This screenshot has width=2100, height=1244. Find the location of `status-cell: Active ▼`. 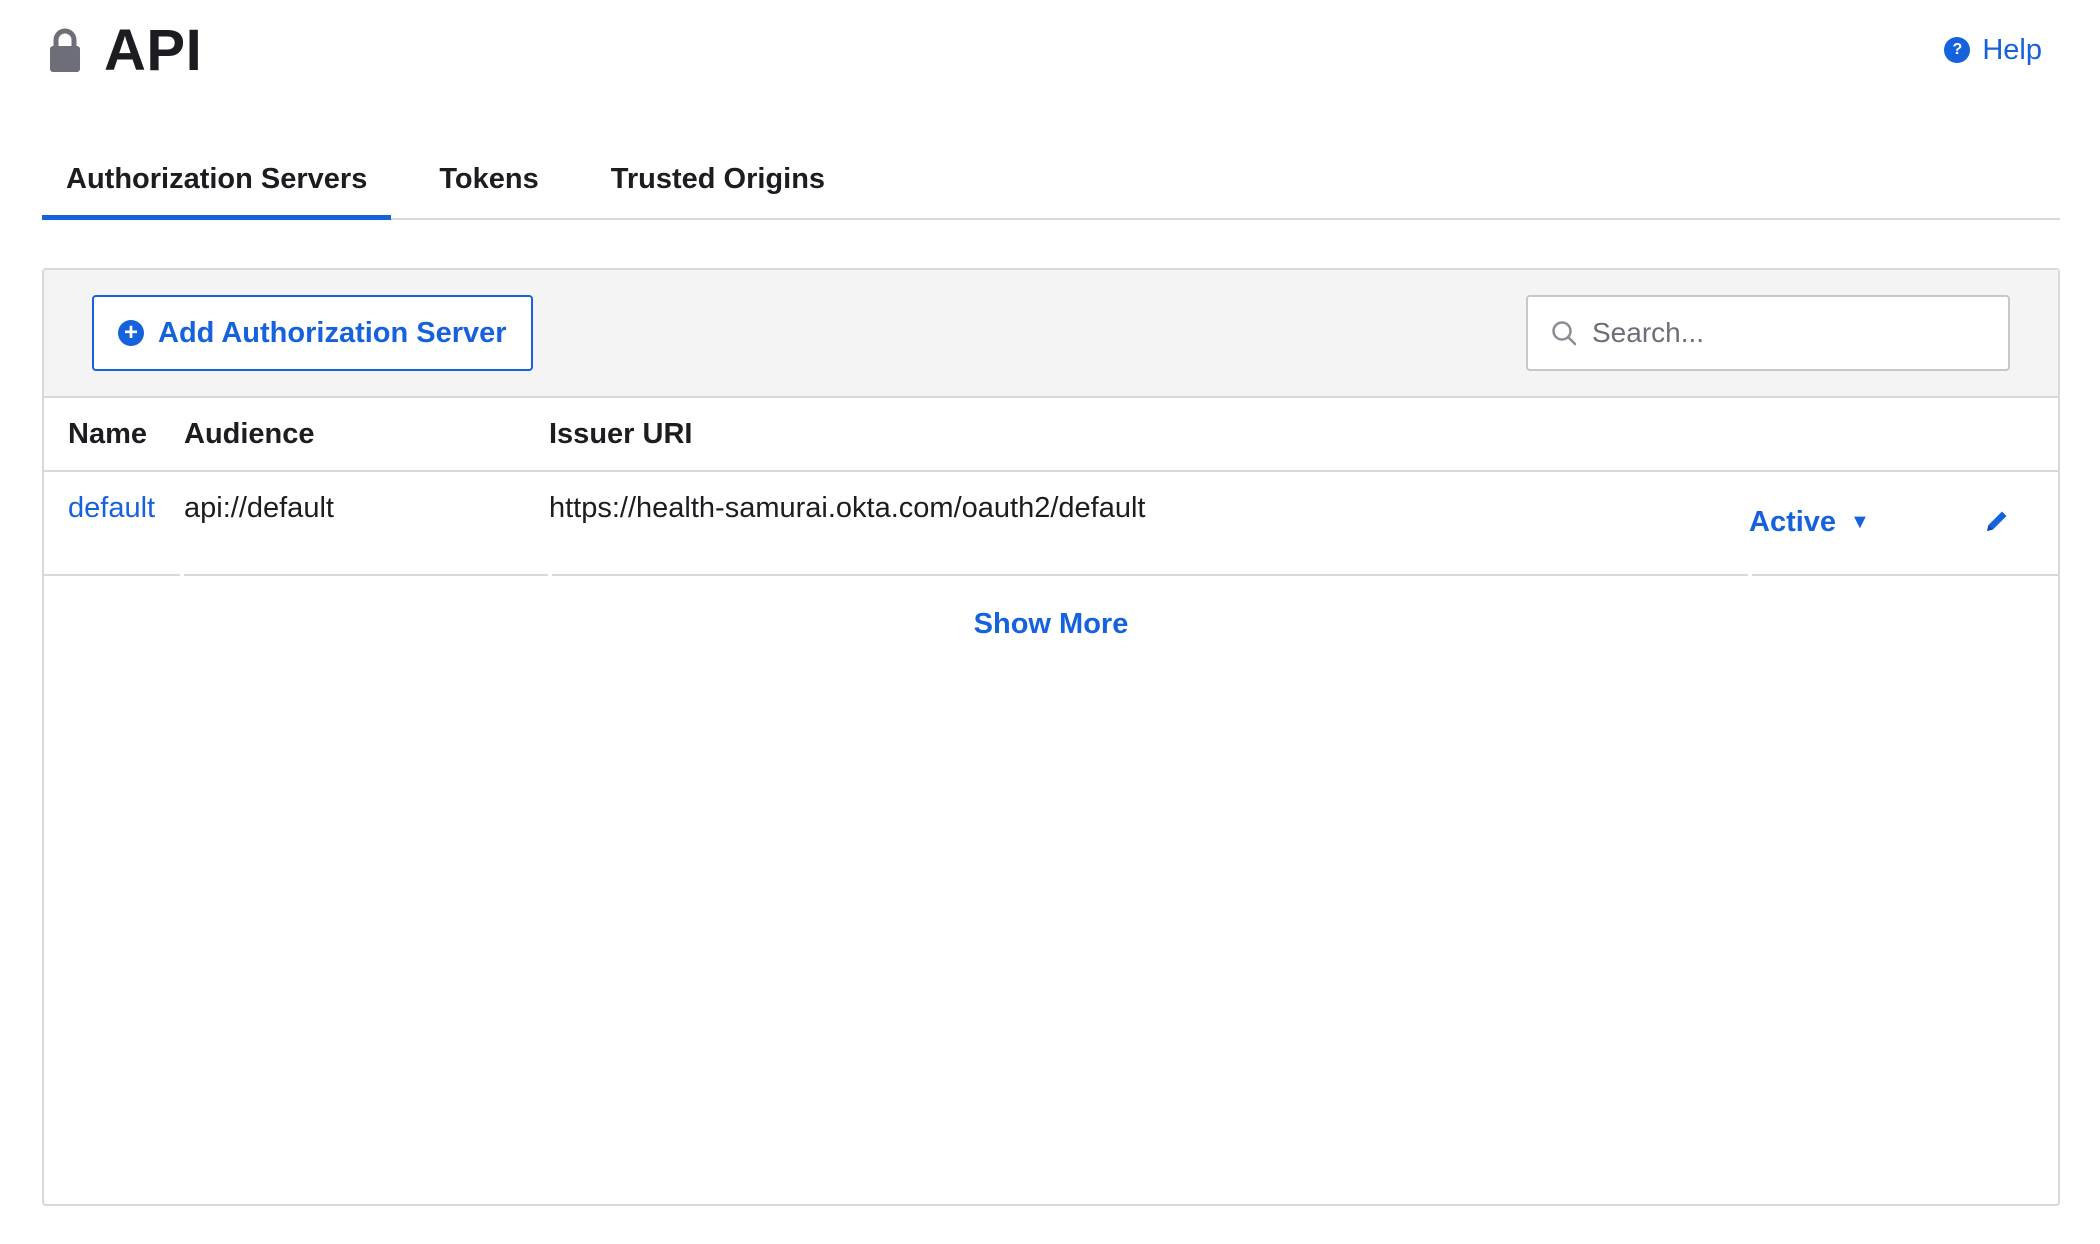

status-cell: Active ▼ is located at coordinates (1849, 505).